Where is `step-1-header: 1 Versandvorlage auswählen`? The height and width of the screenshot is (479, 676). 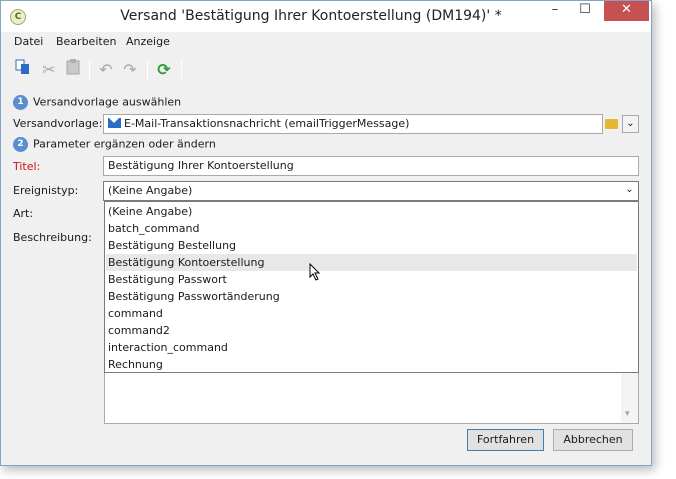 step-1-header: 1 Versandvorlage auswählen is located at coordinates (97, 102).